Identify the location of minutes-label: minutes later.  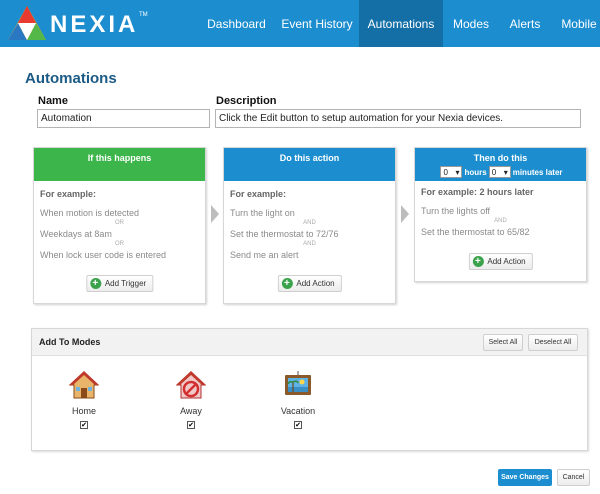
(537, 172).